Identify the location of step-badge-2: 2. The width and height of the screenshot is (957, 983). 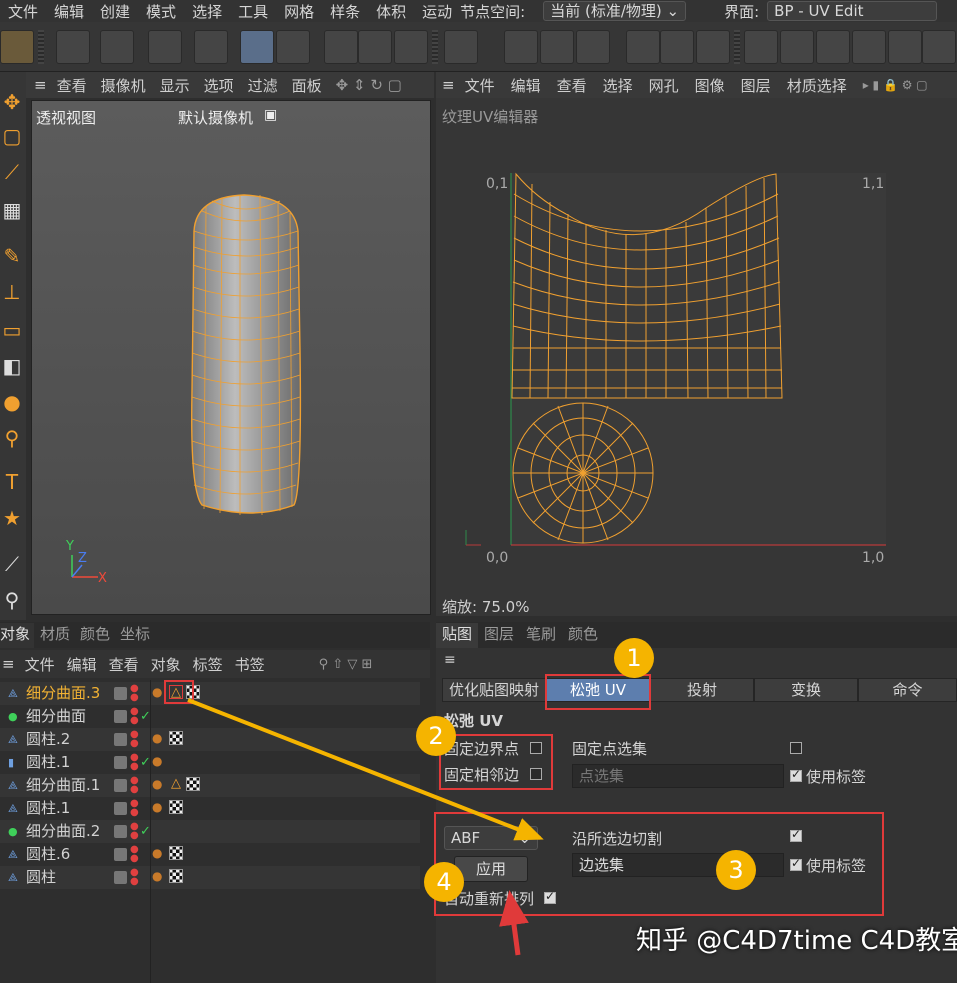
(436, 736).